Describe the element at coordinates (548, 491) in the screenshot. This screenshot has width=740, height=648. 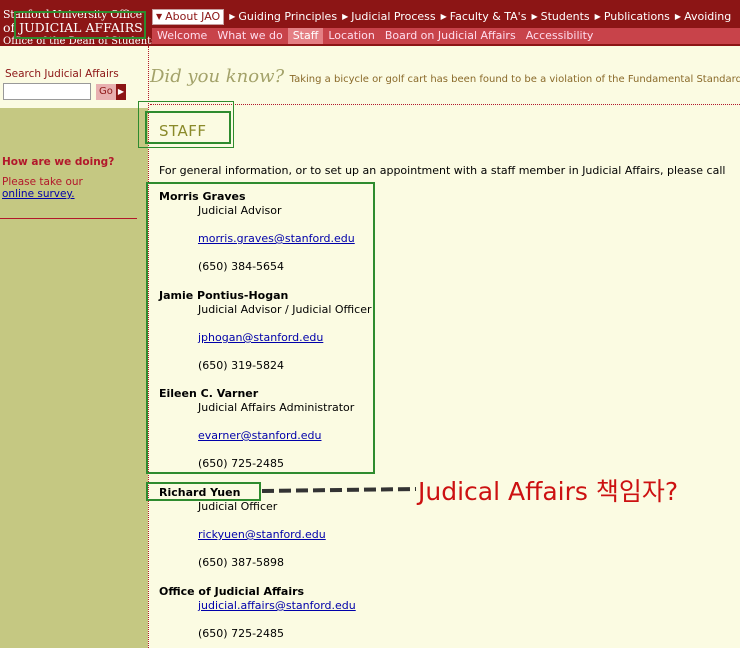
I see `annotation-text: Judical Affairs 책임자?` at that location.